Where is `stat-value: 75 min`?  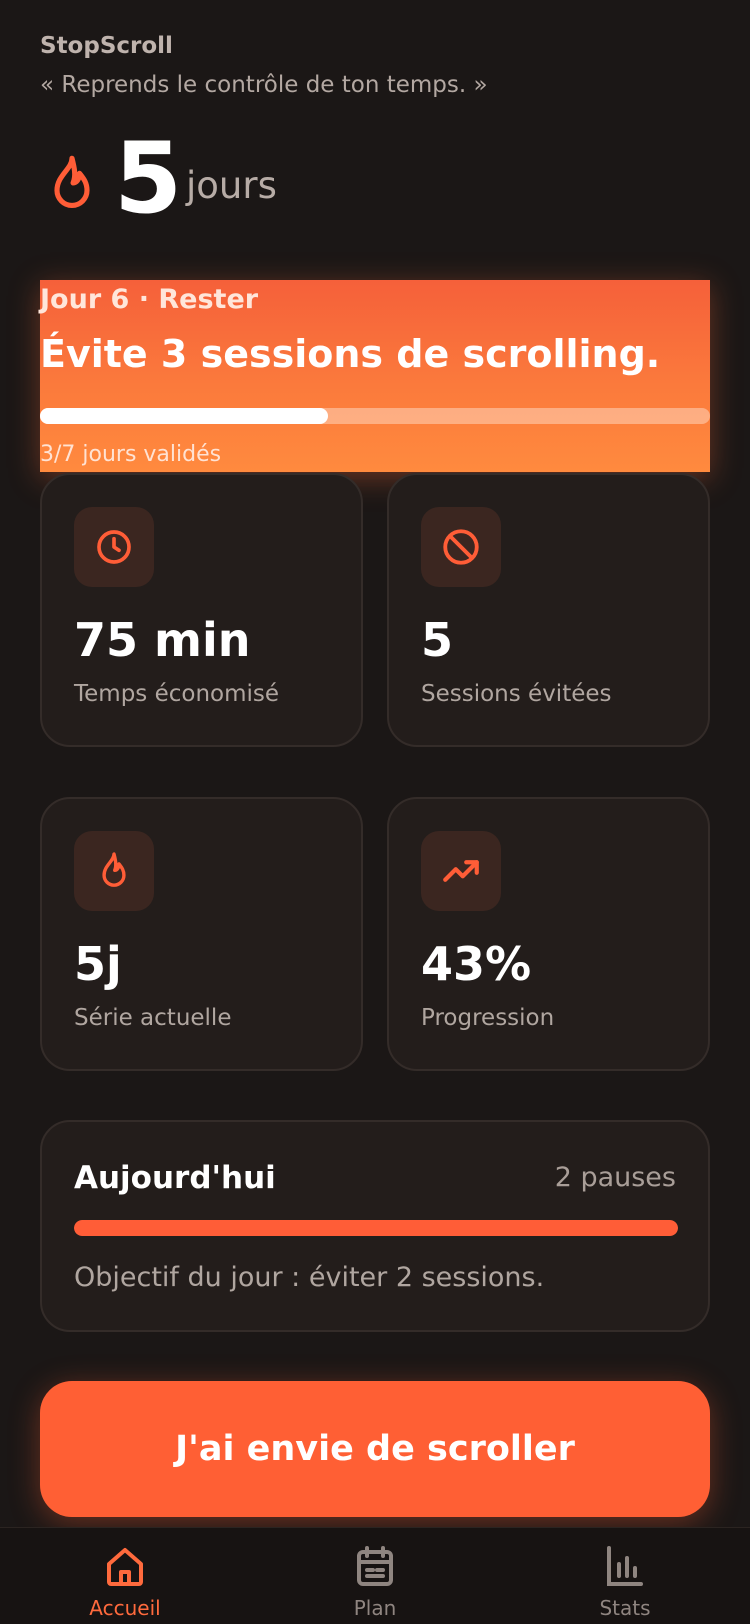
stat-value: 75 min is located at coordinates (162, 640).